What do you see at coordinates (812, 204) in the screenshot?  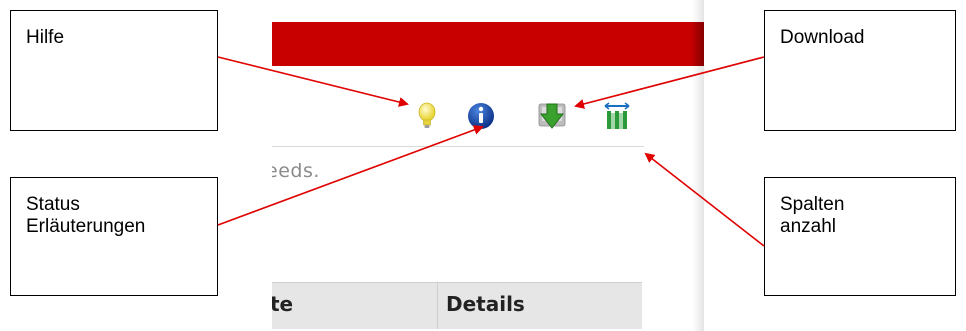 I see `callout-label: Spalten` at bounding box center [812, 204].